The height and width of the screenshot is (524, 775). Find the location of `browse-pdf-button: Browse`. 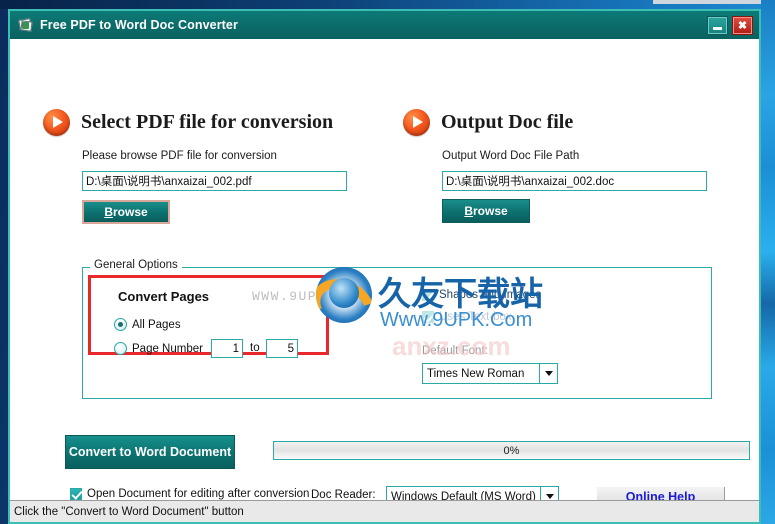

browse-pdf-button: Browse is located at coordinates (126, 212).